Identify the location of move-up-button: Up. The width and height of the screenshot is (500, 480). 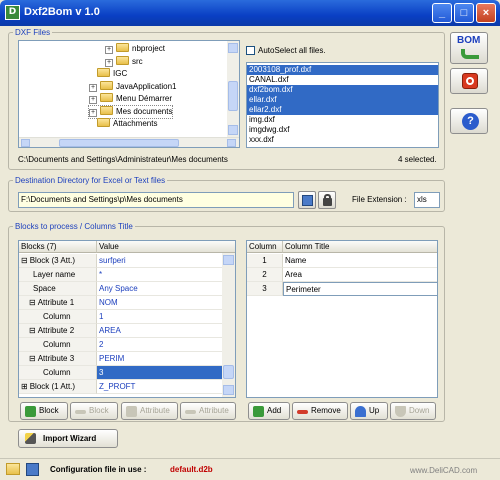
(369, 411).